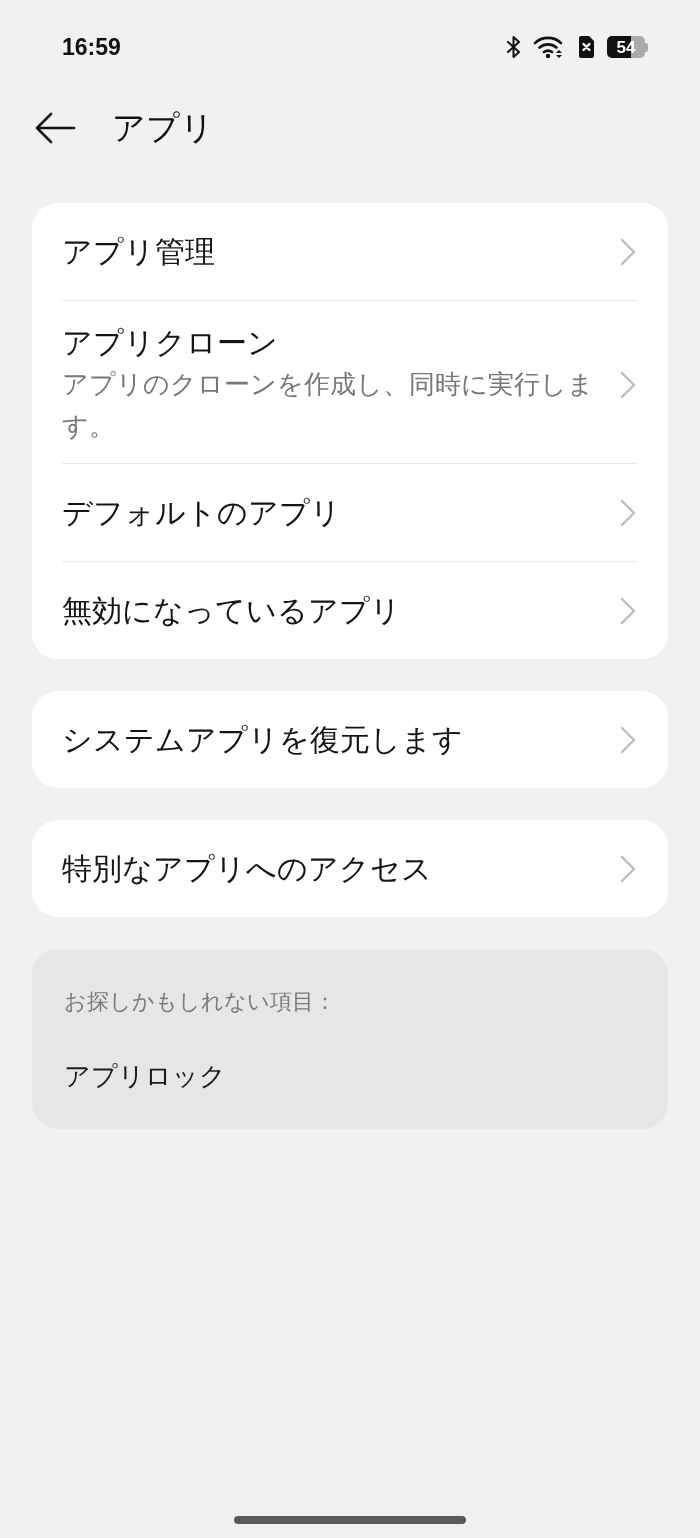 The image size is (700, 1538). What do you see at coordinates (247, 868) in the screenshot?
I see `row-title: 特別なアプリへのアクセス` at bounding box center [247, 868].